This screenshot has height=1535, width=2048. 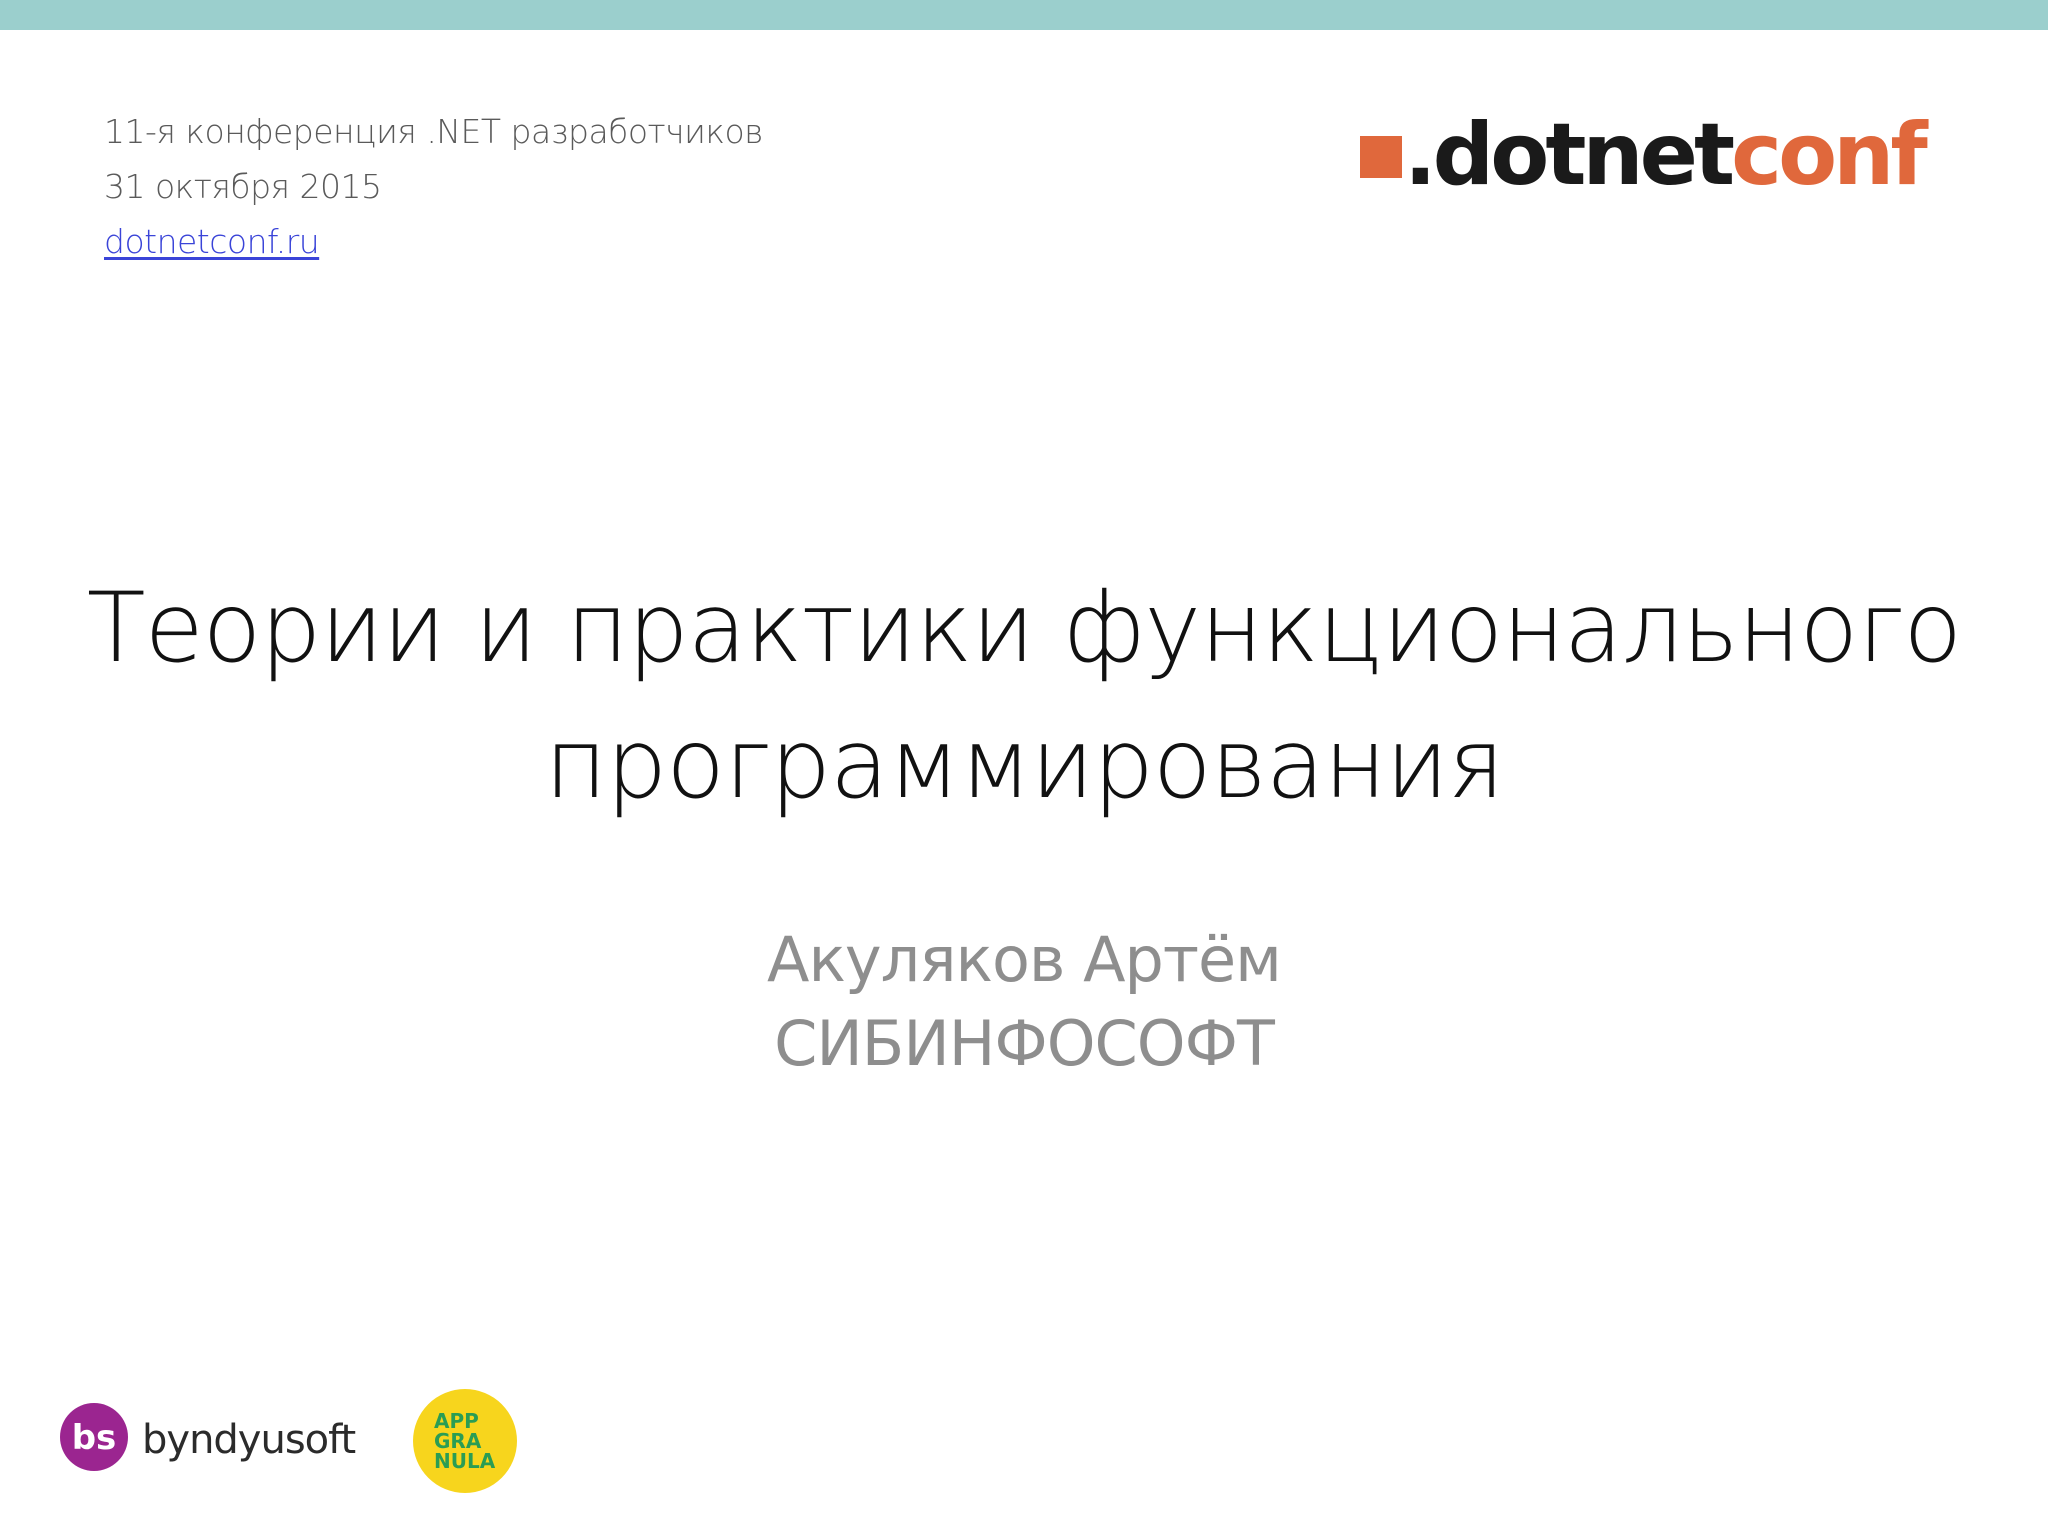 I want to click on svg-text: .dotnetconf, so click(x=1666, y=157).